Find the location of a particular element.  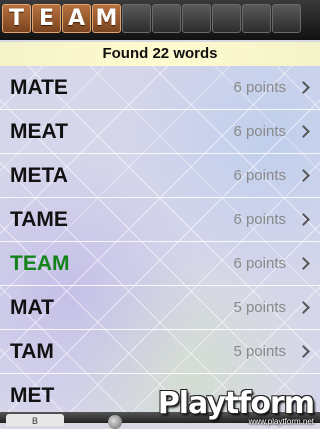

word-label: MET is located at coordinates (32, 395).